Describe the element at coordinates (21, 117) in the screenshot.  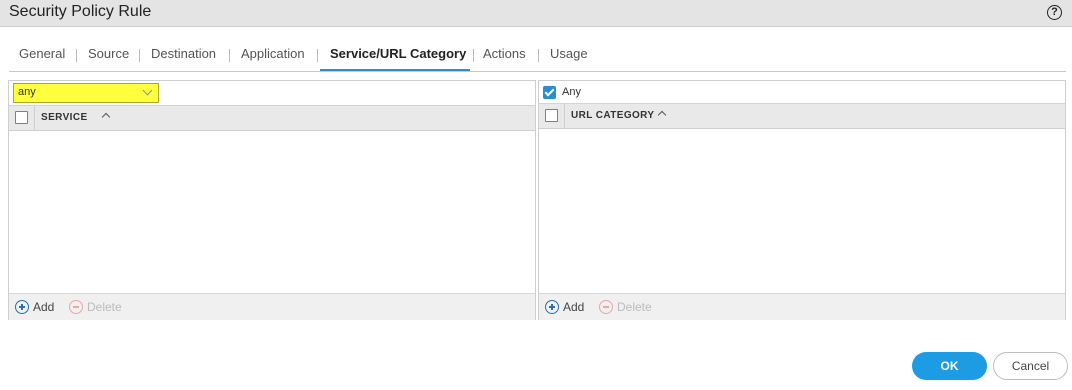
I see `select-all-services-checkbox` at that location.